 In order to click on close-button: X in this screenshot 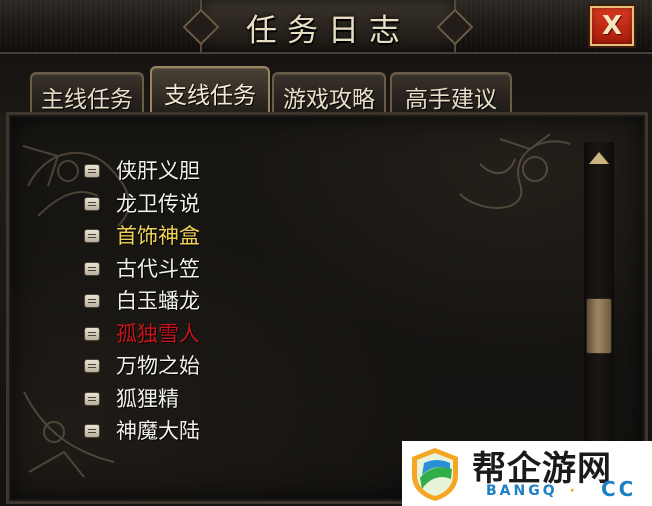, I will do `click(612, 26)`.